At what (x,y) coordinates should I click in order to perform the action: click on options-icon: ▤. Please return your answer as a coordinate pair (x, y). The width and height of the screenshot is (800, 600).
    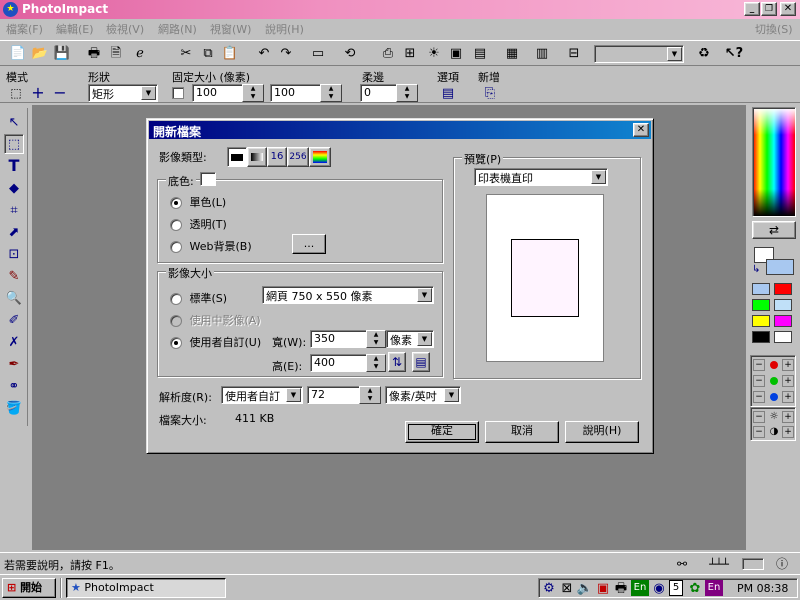
    Looking at the image, I should click on (448, 93).